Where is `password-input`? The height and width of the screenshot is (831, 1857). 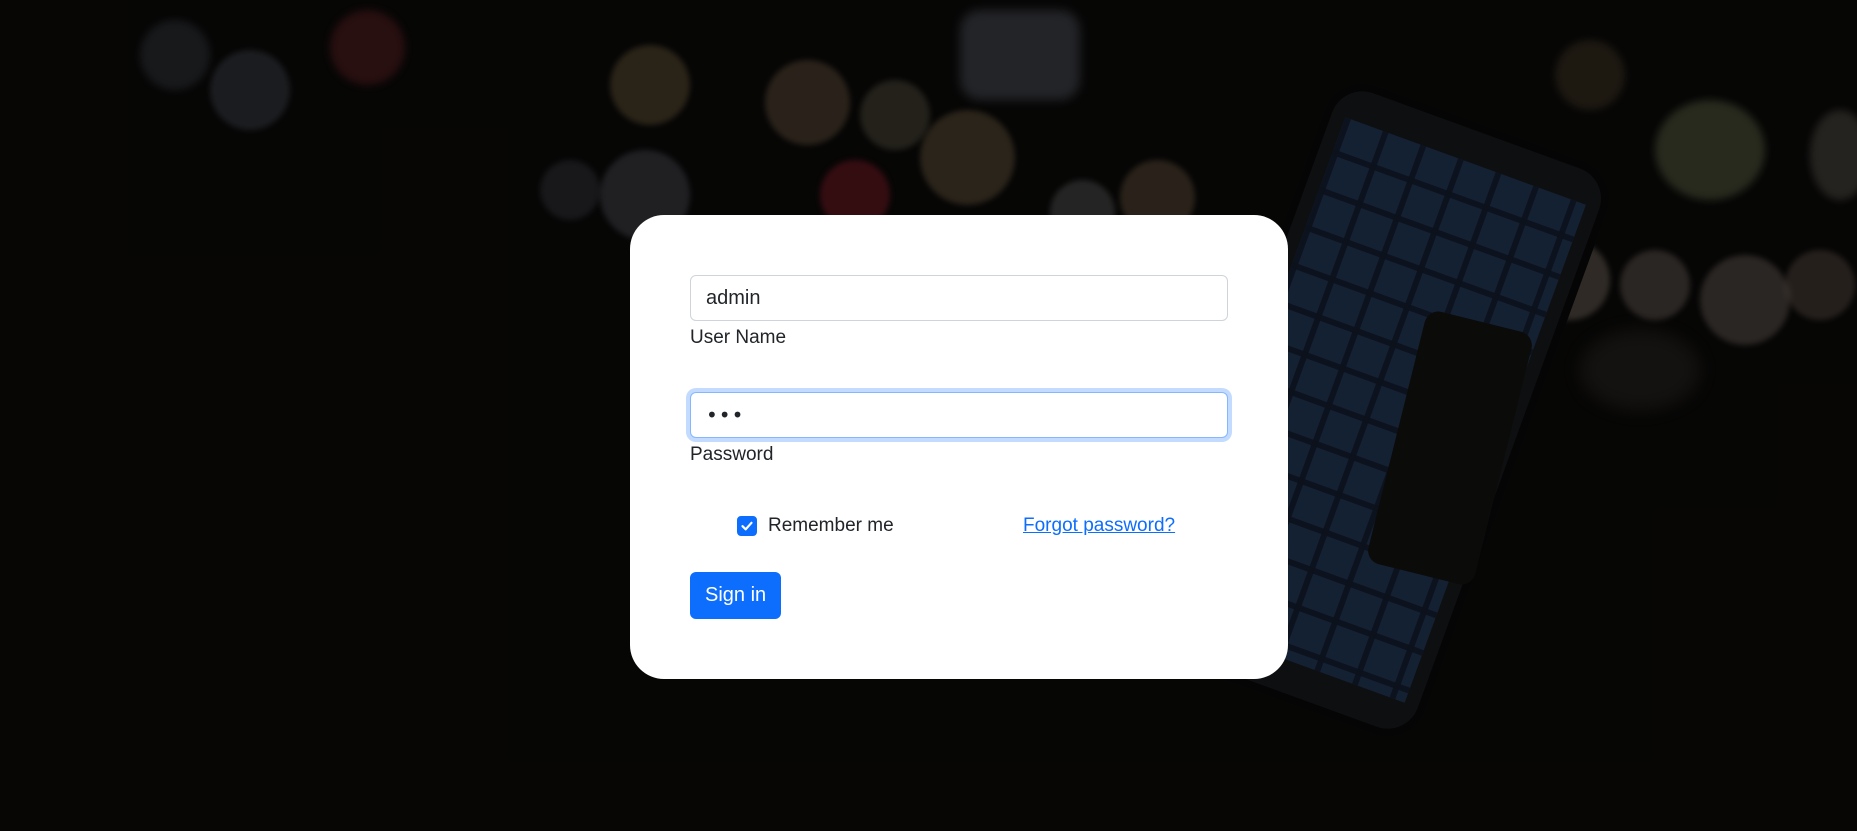 password-input is located at coordinates (959, 415).